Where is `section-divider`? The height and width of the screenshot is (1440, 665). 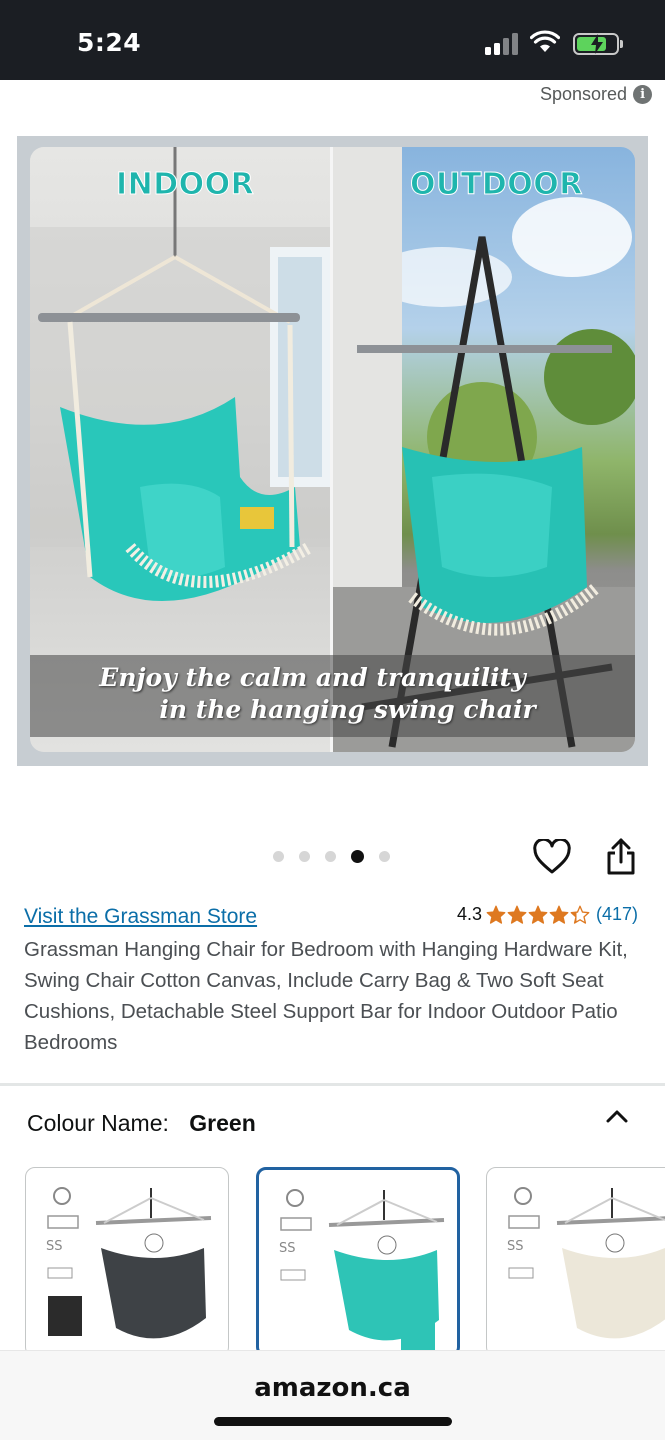
section-divider is located at coordinates (332, 1084).